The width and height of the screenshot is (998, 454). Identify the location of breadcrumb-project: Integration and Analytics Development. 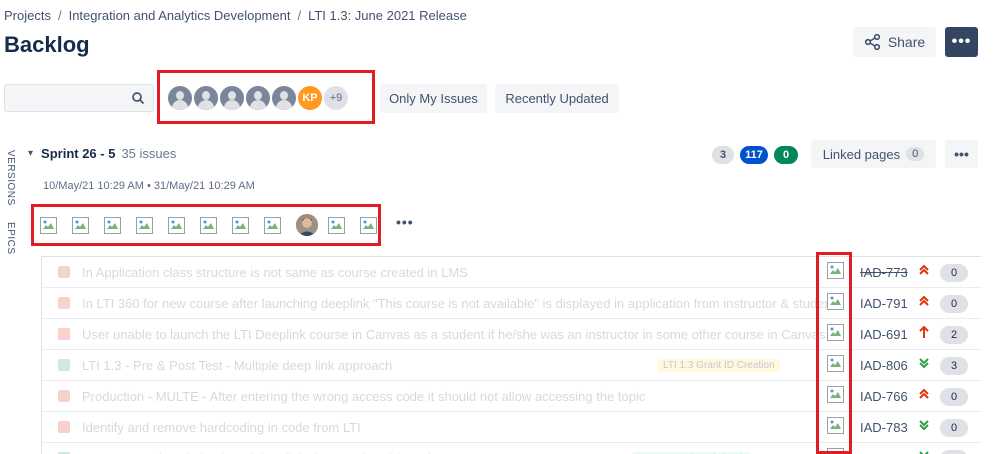
(180, 15).